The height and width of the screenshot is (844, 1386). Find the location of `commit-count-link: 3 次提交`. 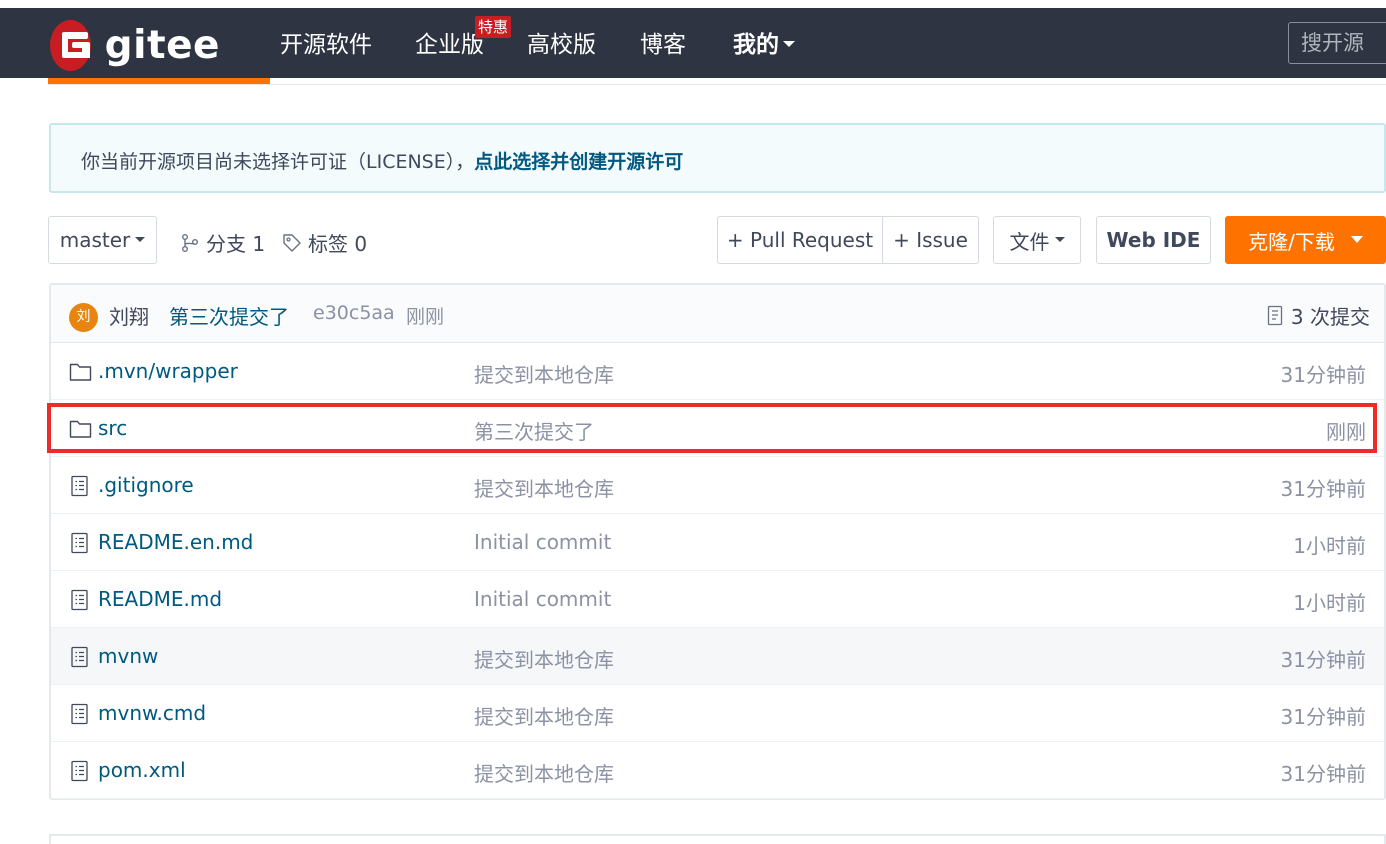

commit-count-link: 3 次提交 is located at coordinates (1318, 315).